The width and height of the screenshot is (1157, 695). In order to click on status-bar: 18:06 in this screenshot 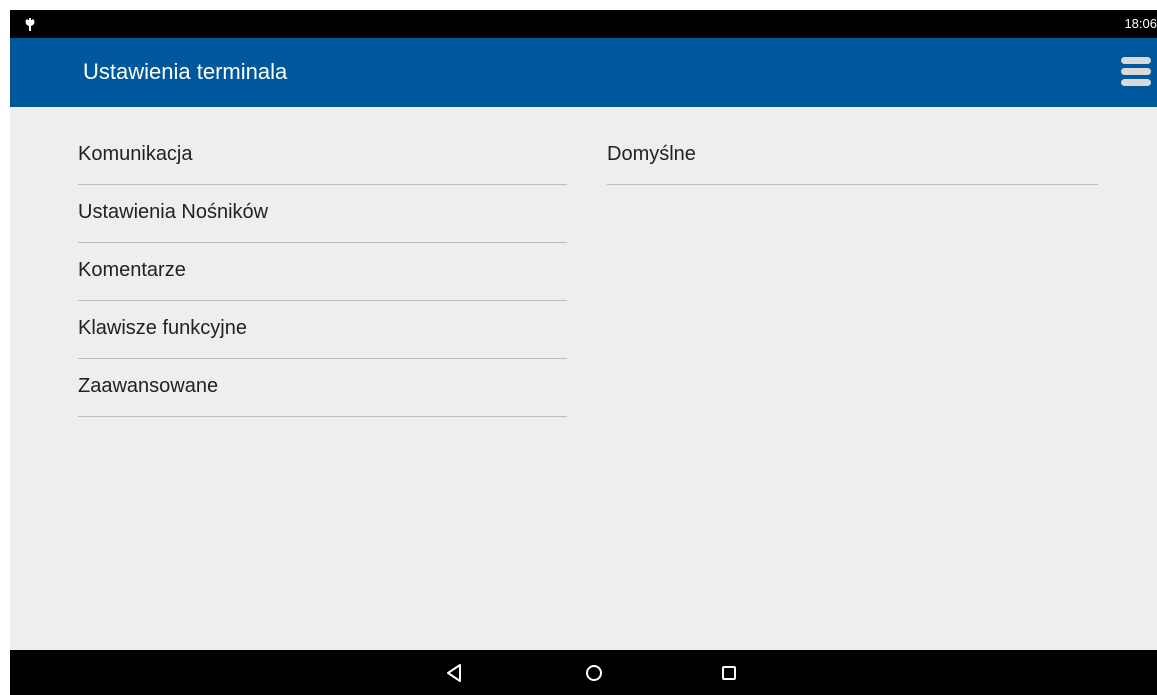, I will do `click(583, 24)`.